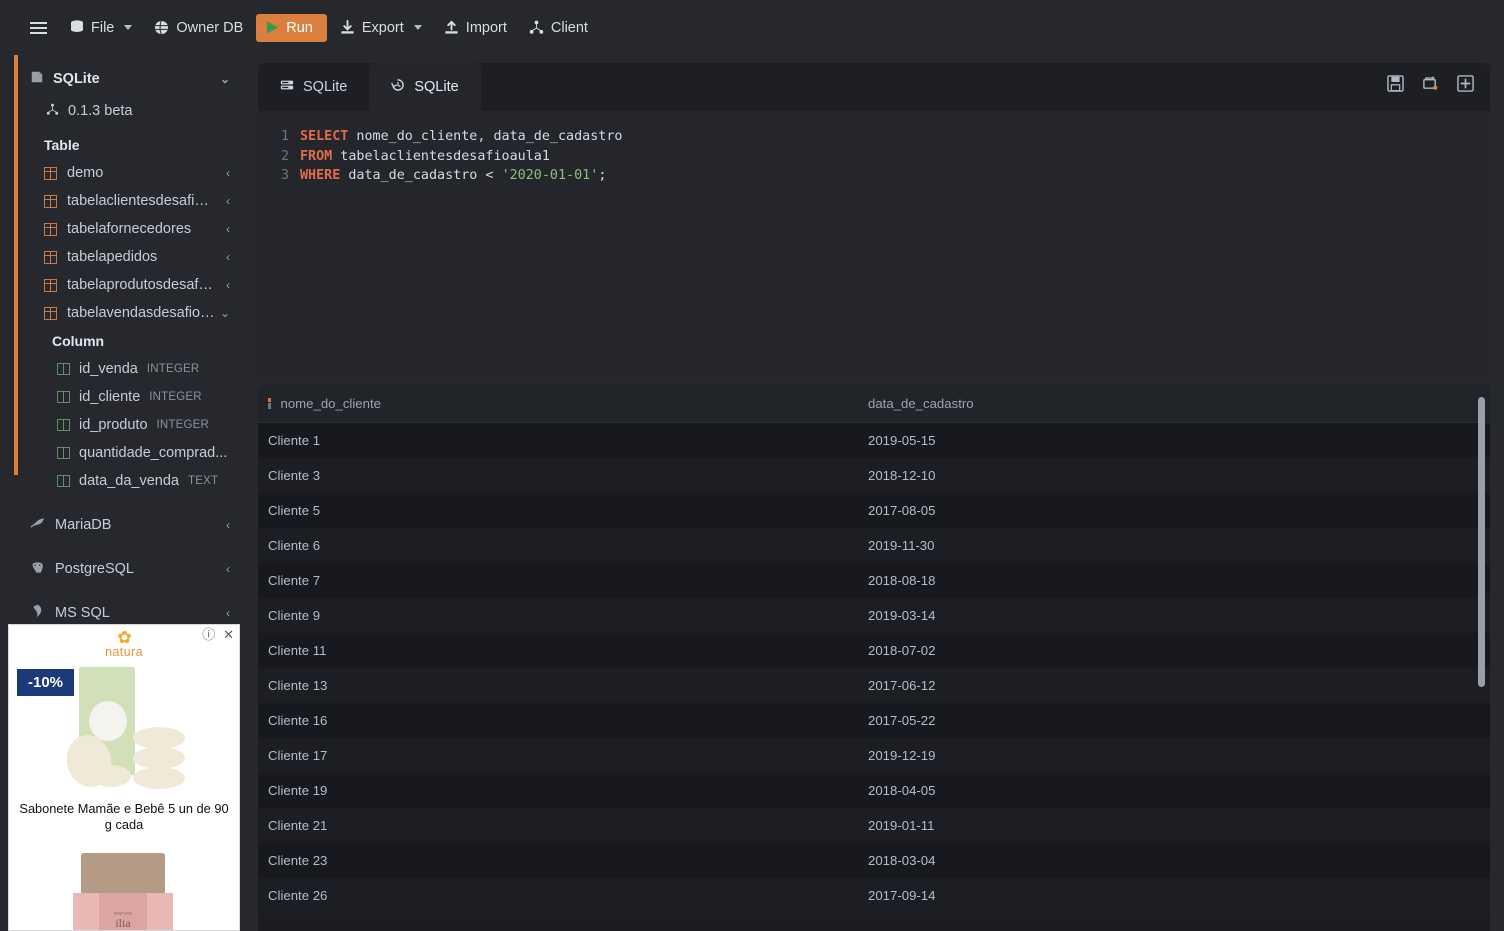 The height and width of the screenshot is (931, 1504). I want to click on soap-bar, so click(159, 778).